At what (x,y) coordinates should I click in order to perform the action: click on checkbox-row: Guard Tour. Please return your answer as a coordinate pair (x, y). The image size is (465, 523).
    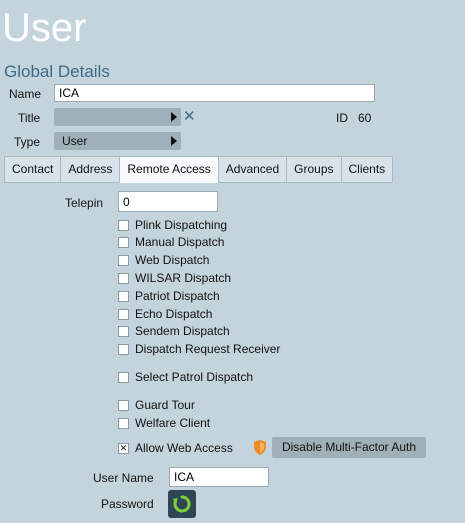
    Looking at the image, I should click on (156, 405).